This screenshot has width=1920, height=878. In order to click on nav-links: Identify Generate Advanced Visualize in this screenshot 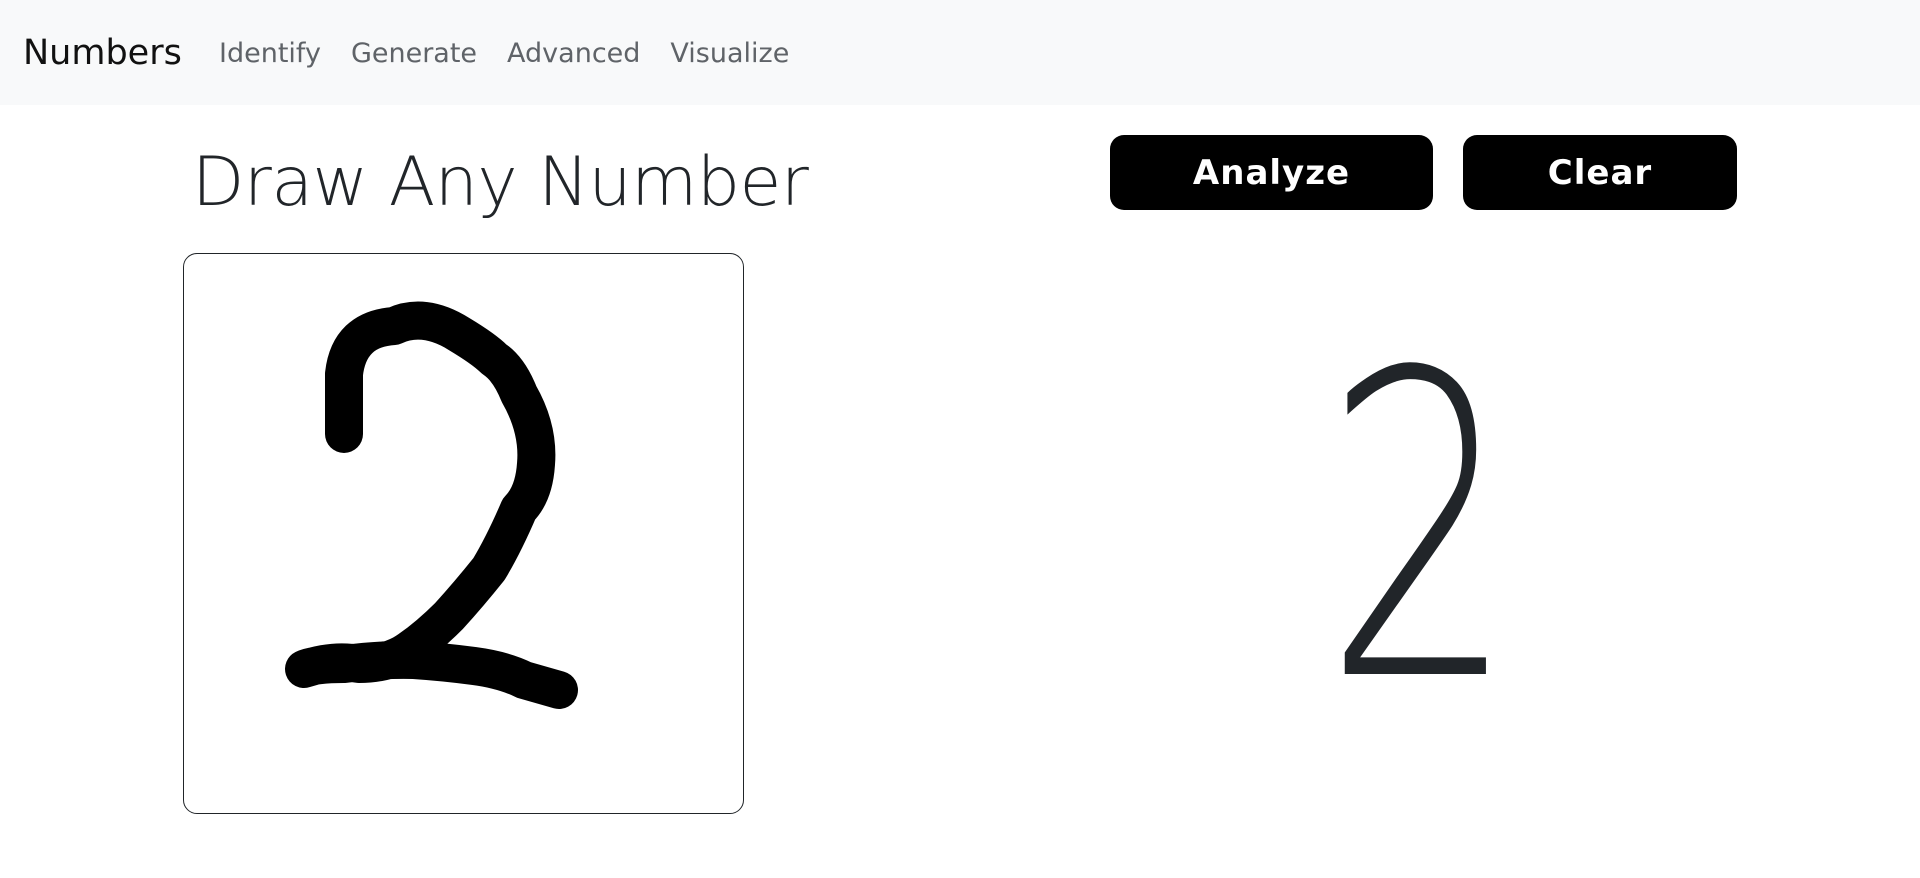, I will do `click(519, 54)`.